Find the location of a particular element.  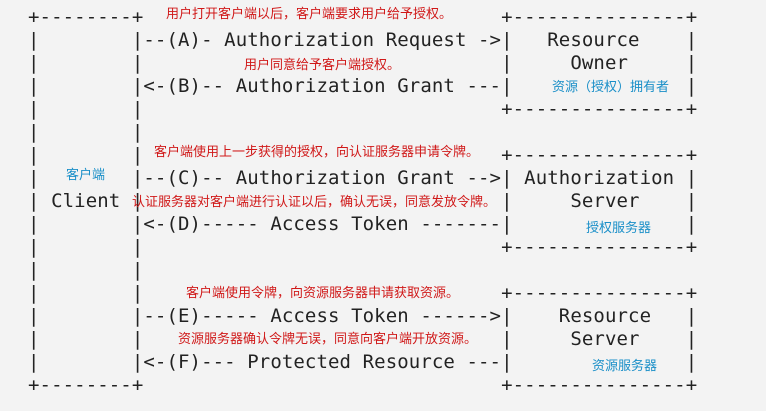

annotation-step-d: 认证服务器对客户端进行认证以后，确认无误，同意发放令牌。 is located at coordinates (314, 202).